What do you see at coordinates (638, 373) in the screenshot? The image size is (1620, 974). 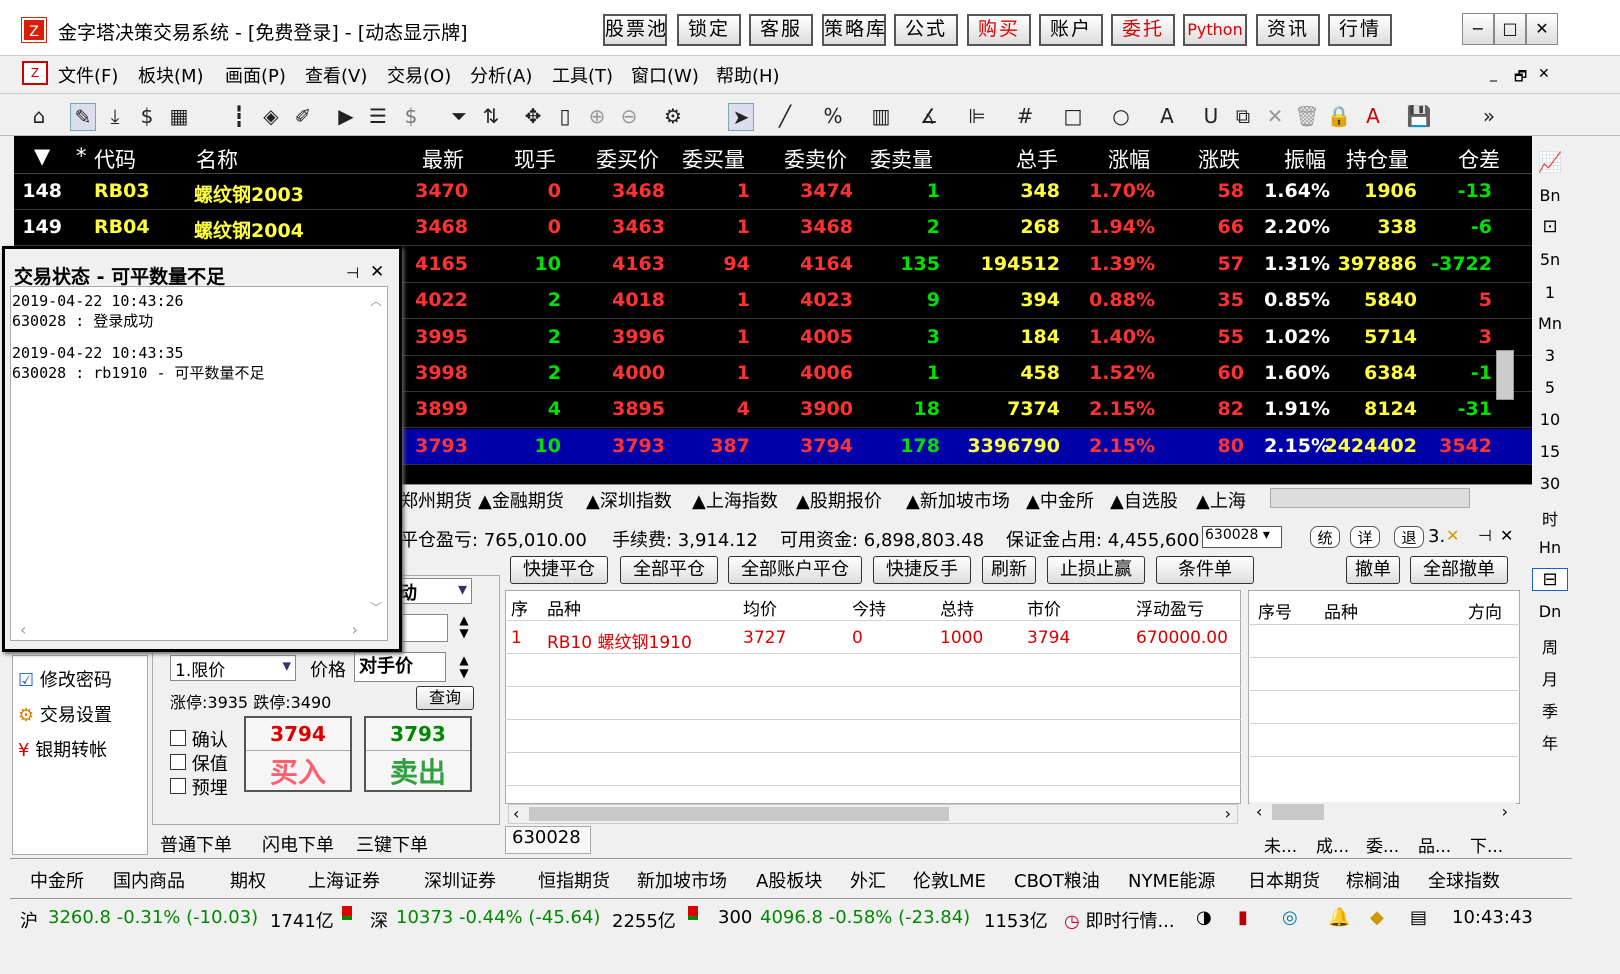 I see `quote-cell-bid: 4000` at bounding box center [638, 373].